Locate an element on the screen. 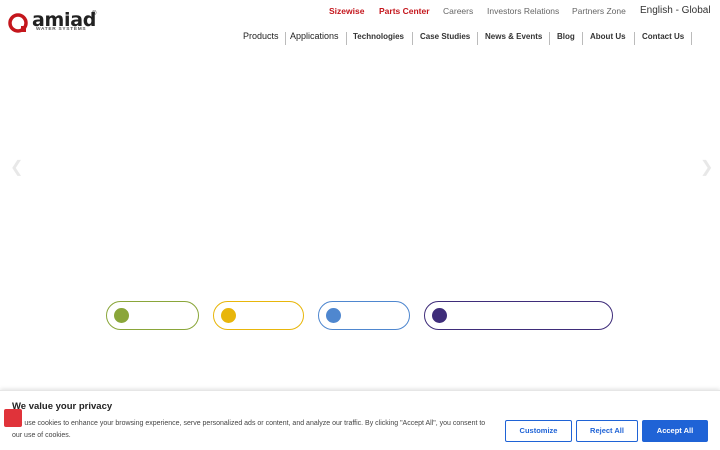 This screenshot has height=450, width=720. chevron-left-icon: ❮ is located at coordinates (16, 168).